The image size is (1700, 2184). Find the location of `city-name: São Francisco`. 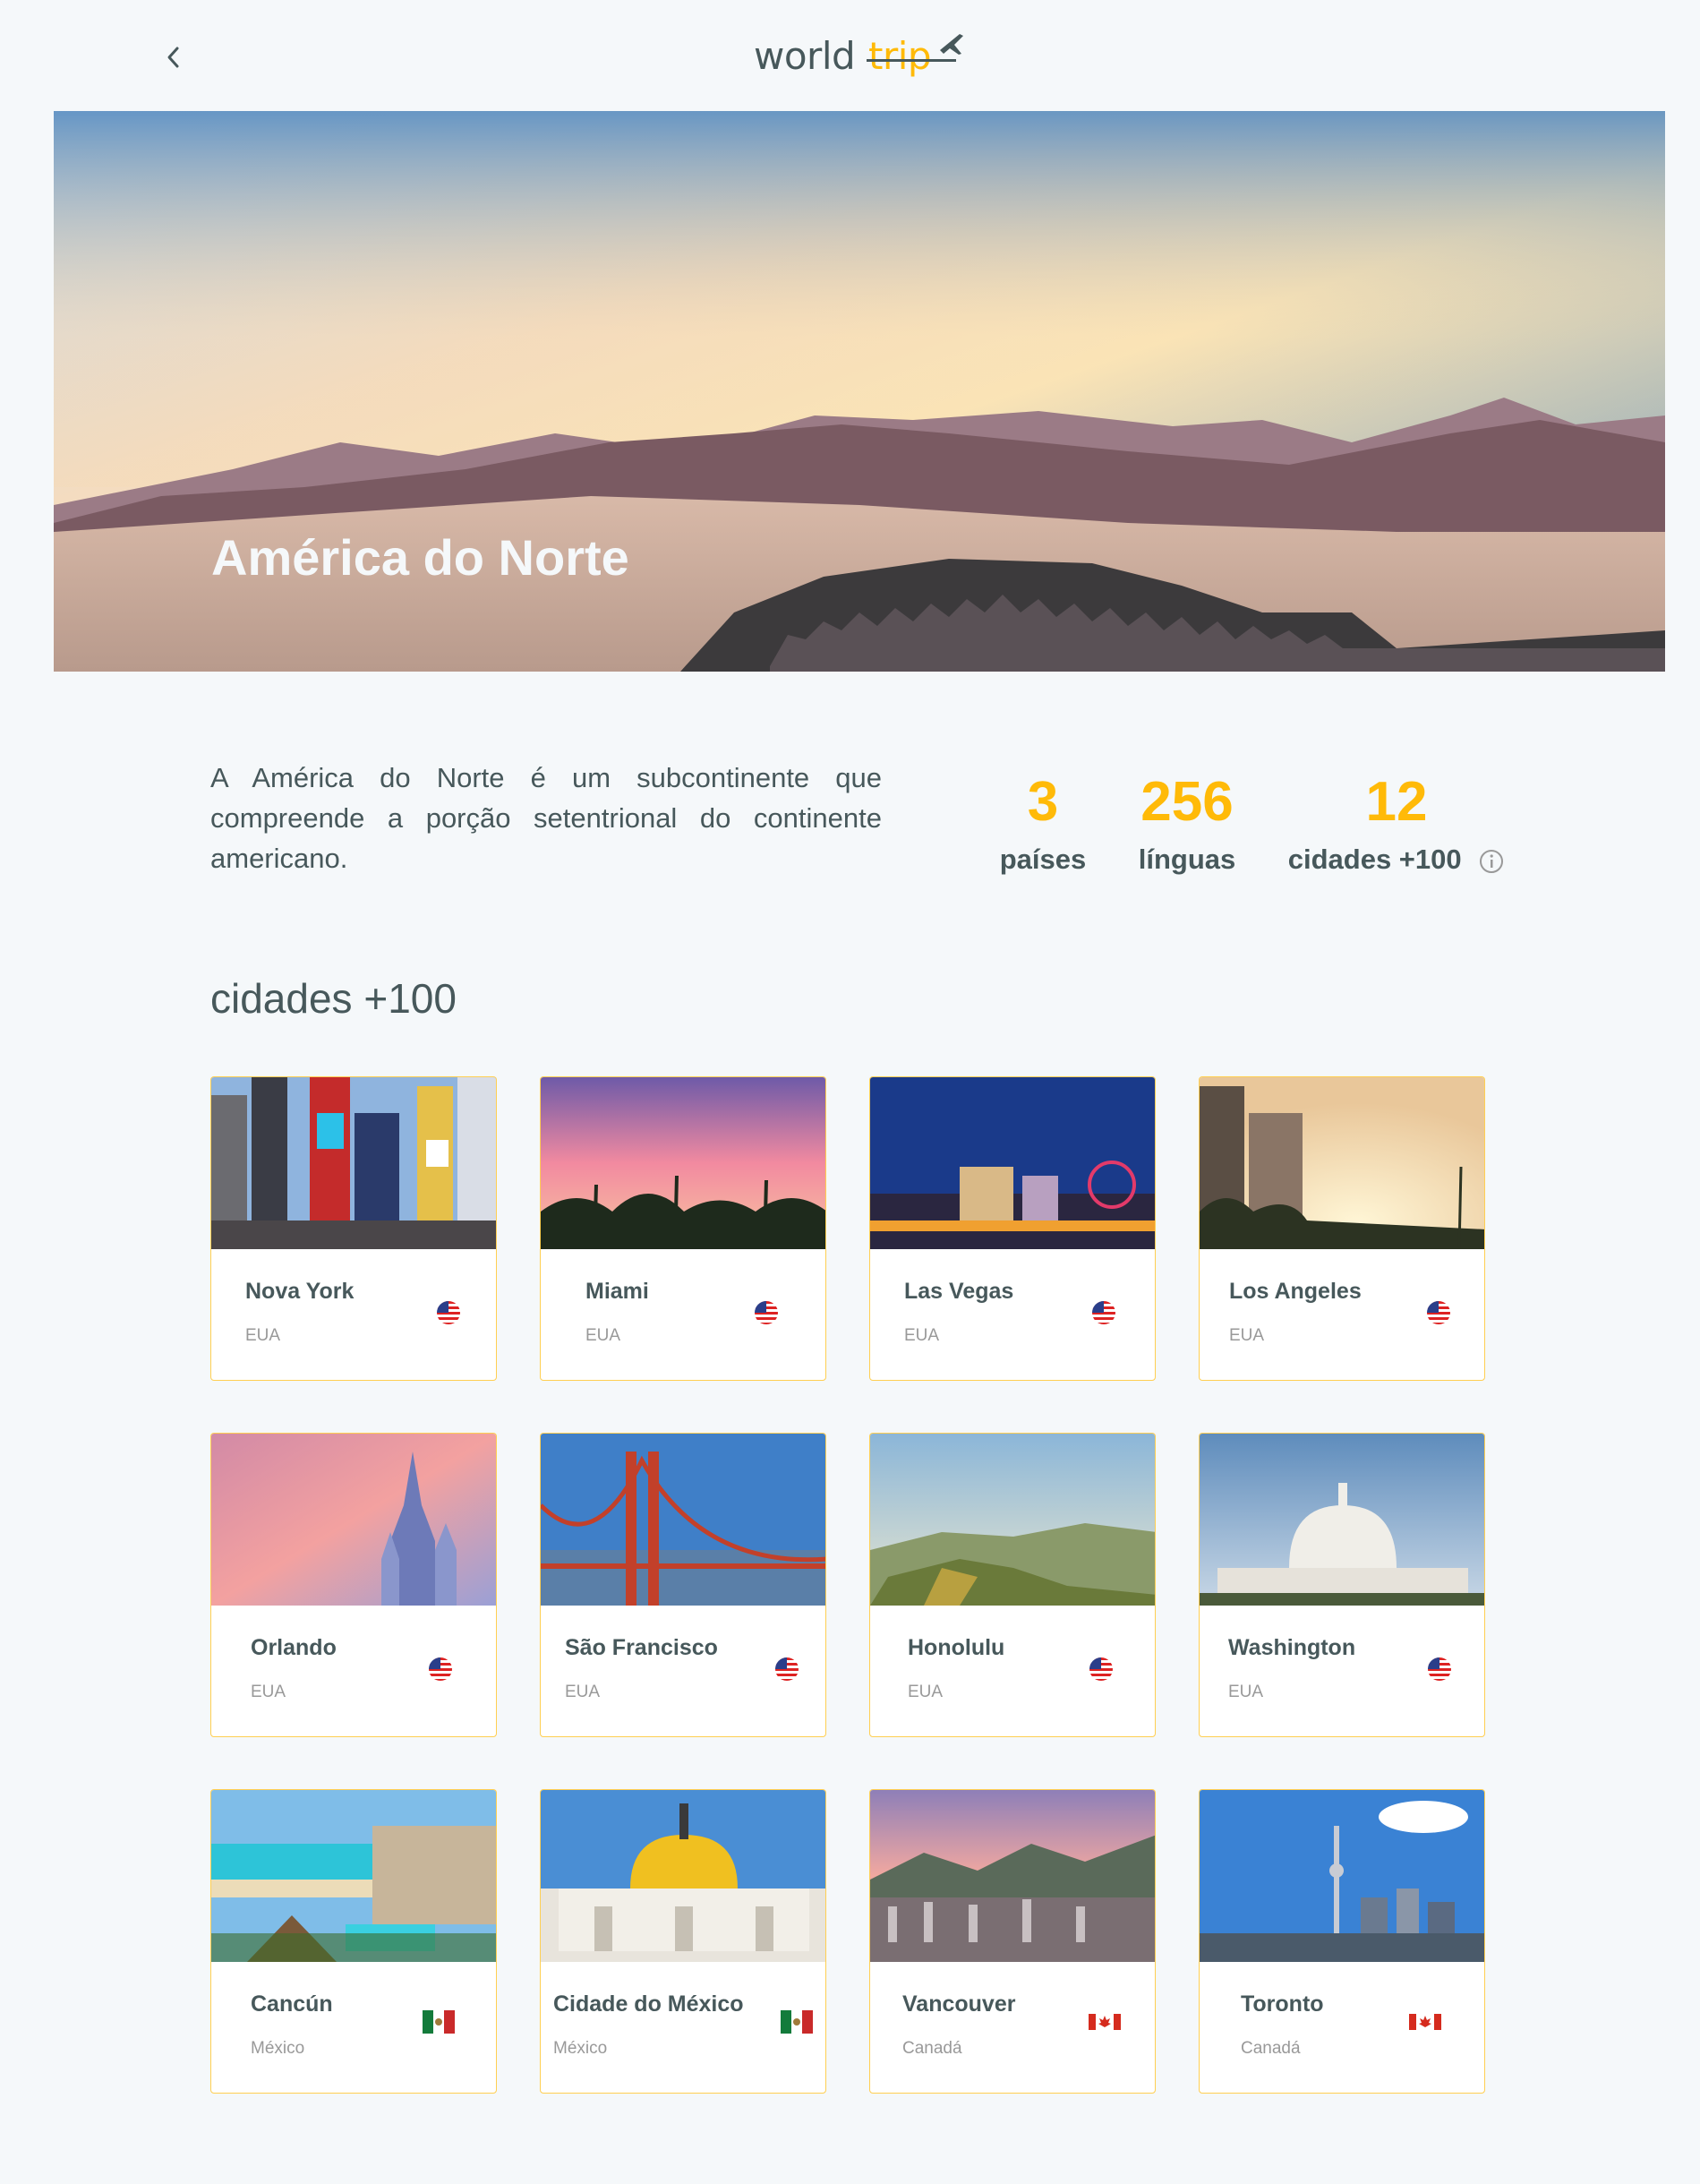

city-name: São Francisco is located at coordinates (641, 1647).